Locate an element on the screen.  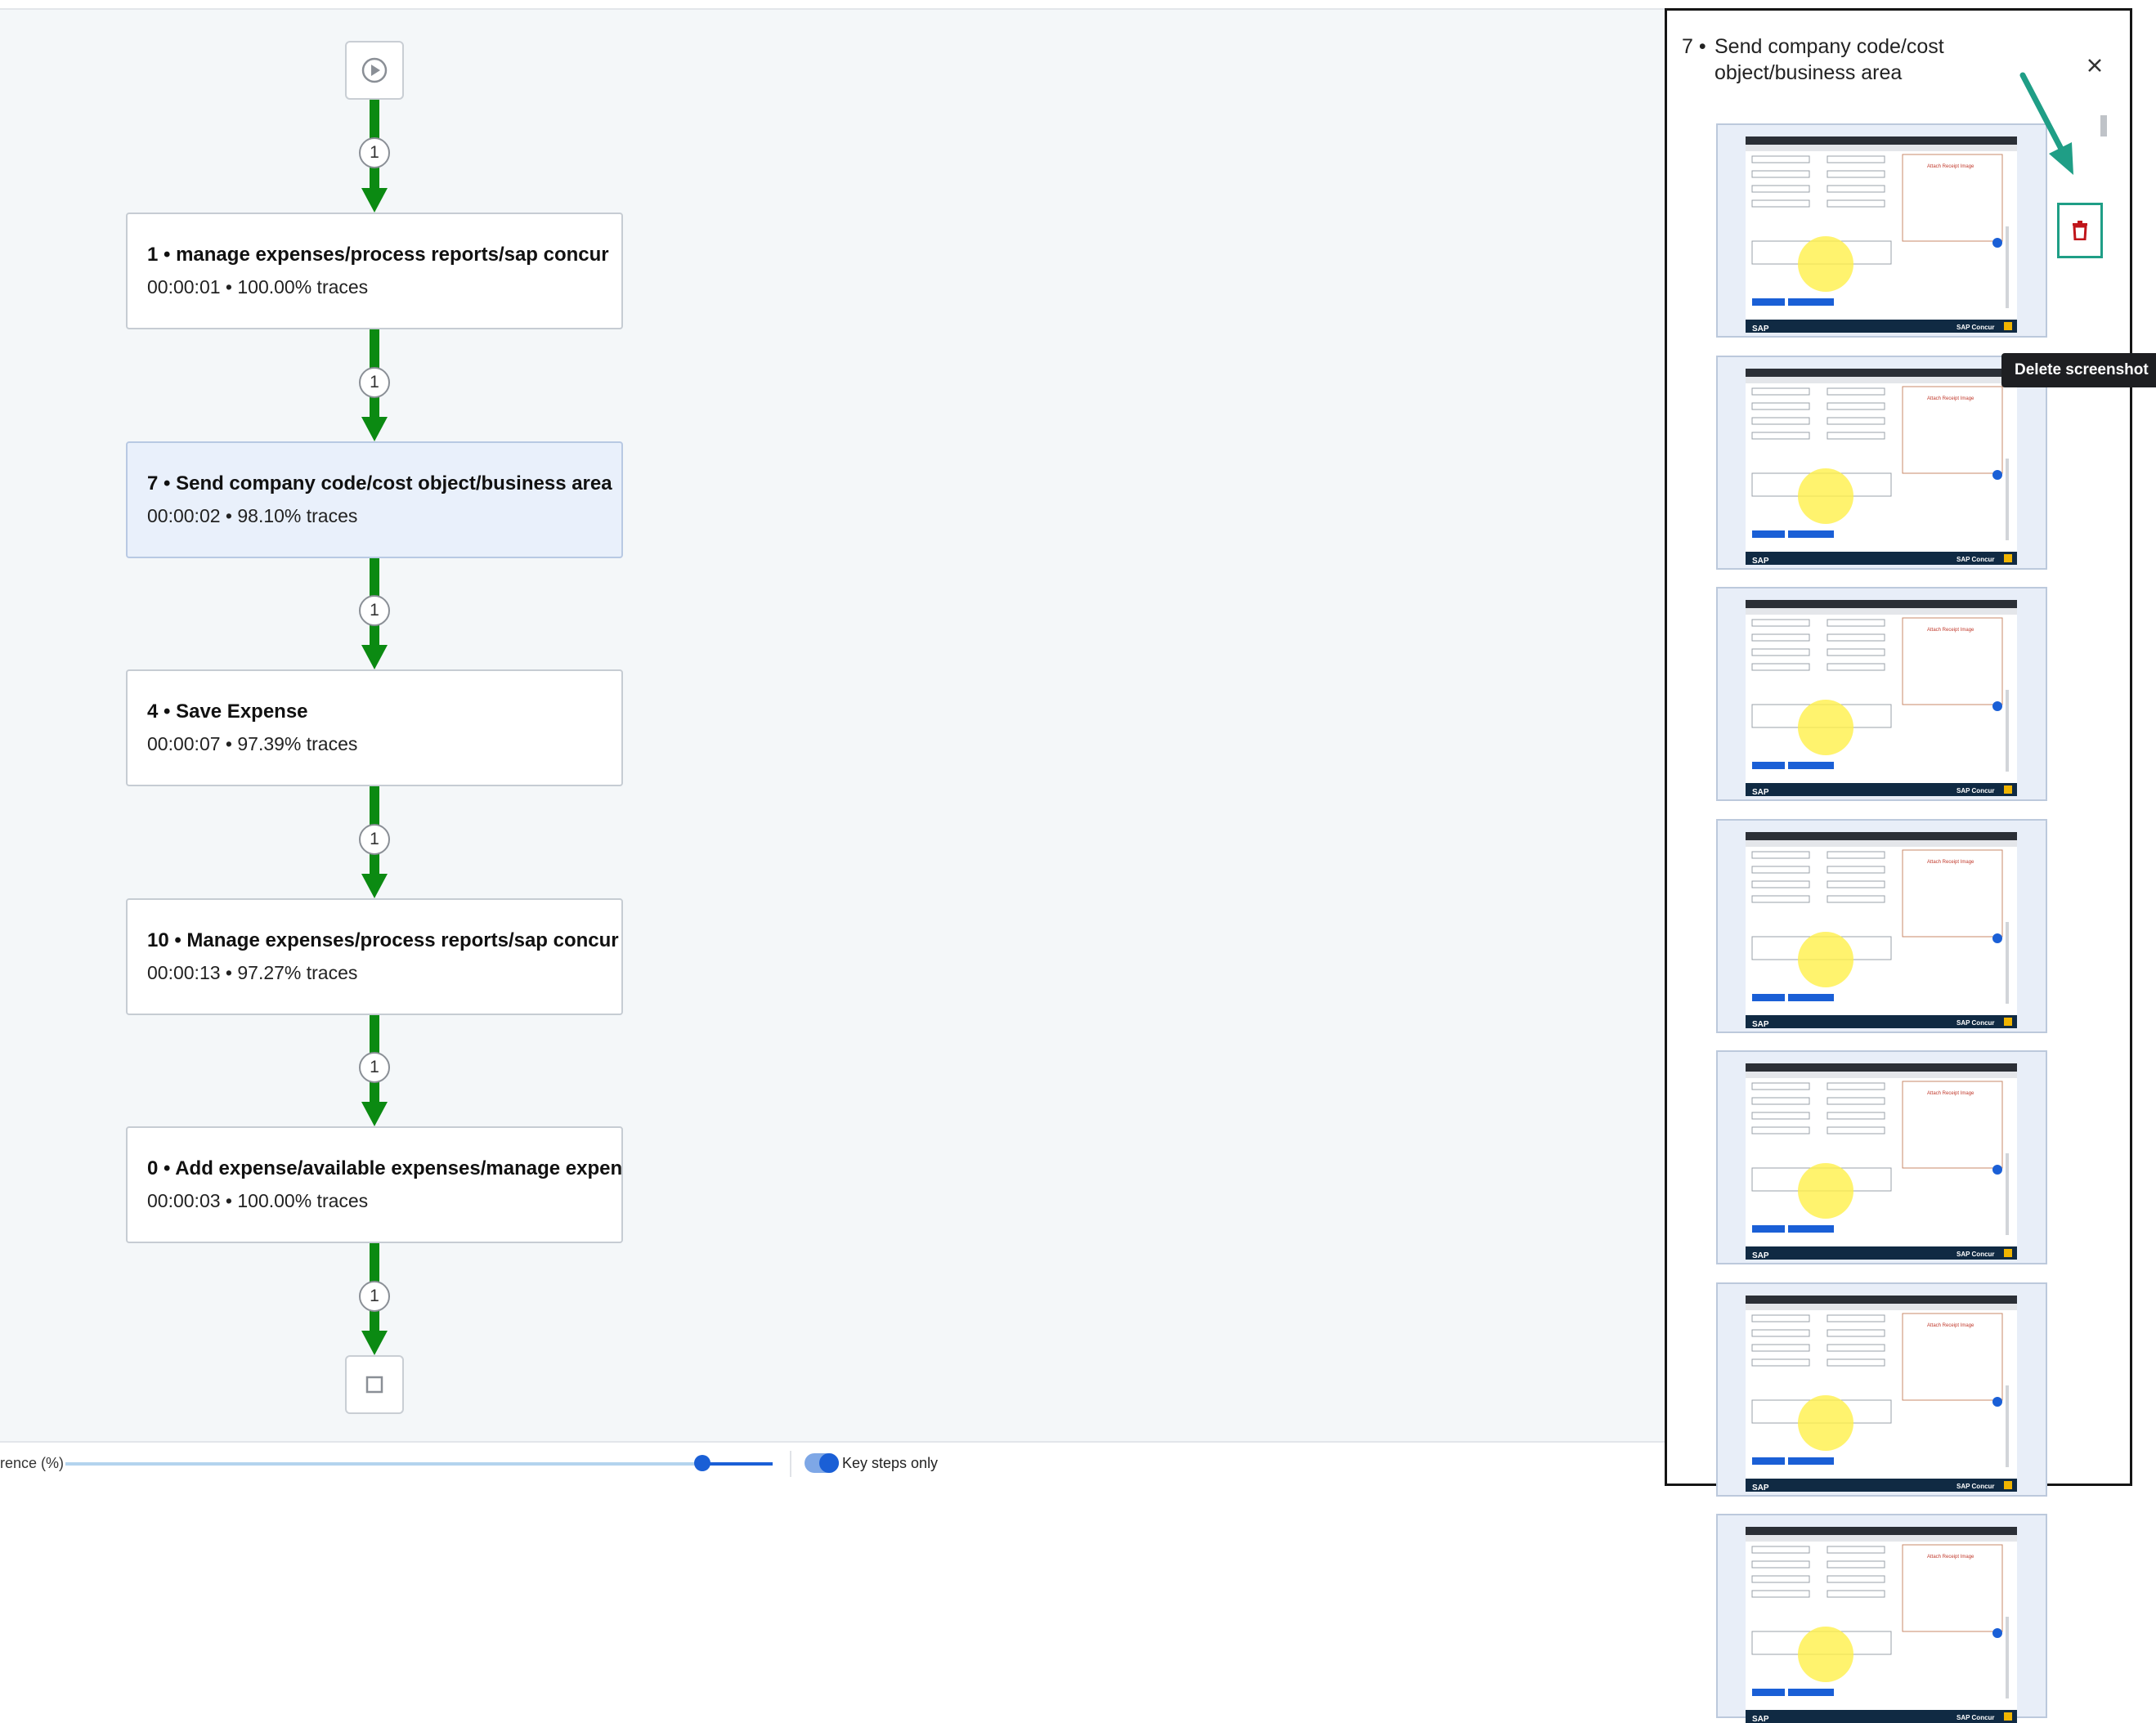
end-node is located at coordinates (374, 1385).